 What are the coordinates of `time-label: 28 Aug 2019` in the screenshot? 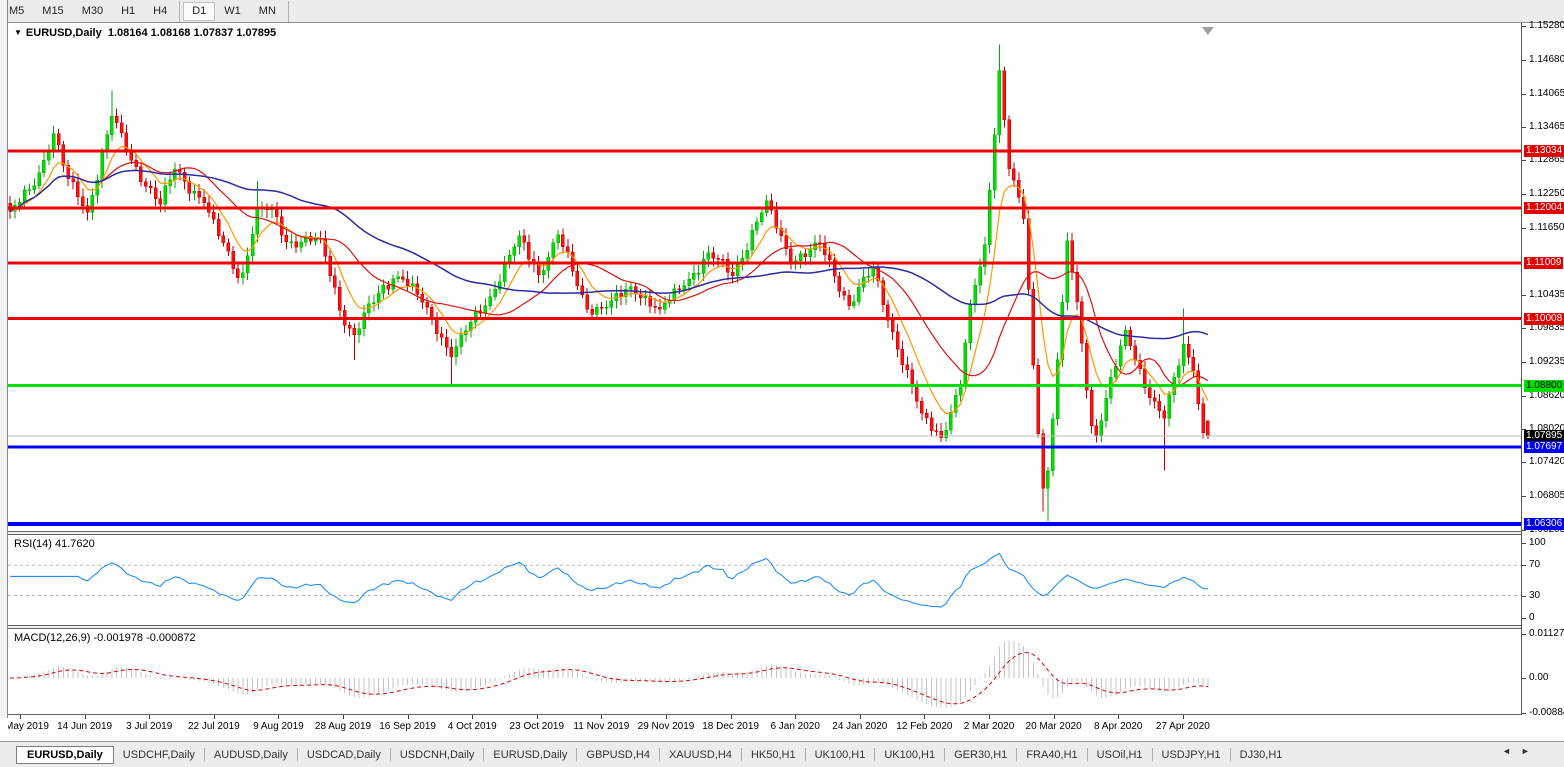 It's located at (343, 726).